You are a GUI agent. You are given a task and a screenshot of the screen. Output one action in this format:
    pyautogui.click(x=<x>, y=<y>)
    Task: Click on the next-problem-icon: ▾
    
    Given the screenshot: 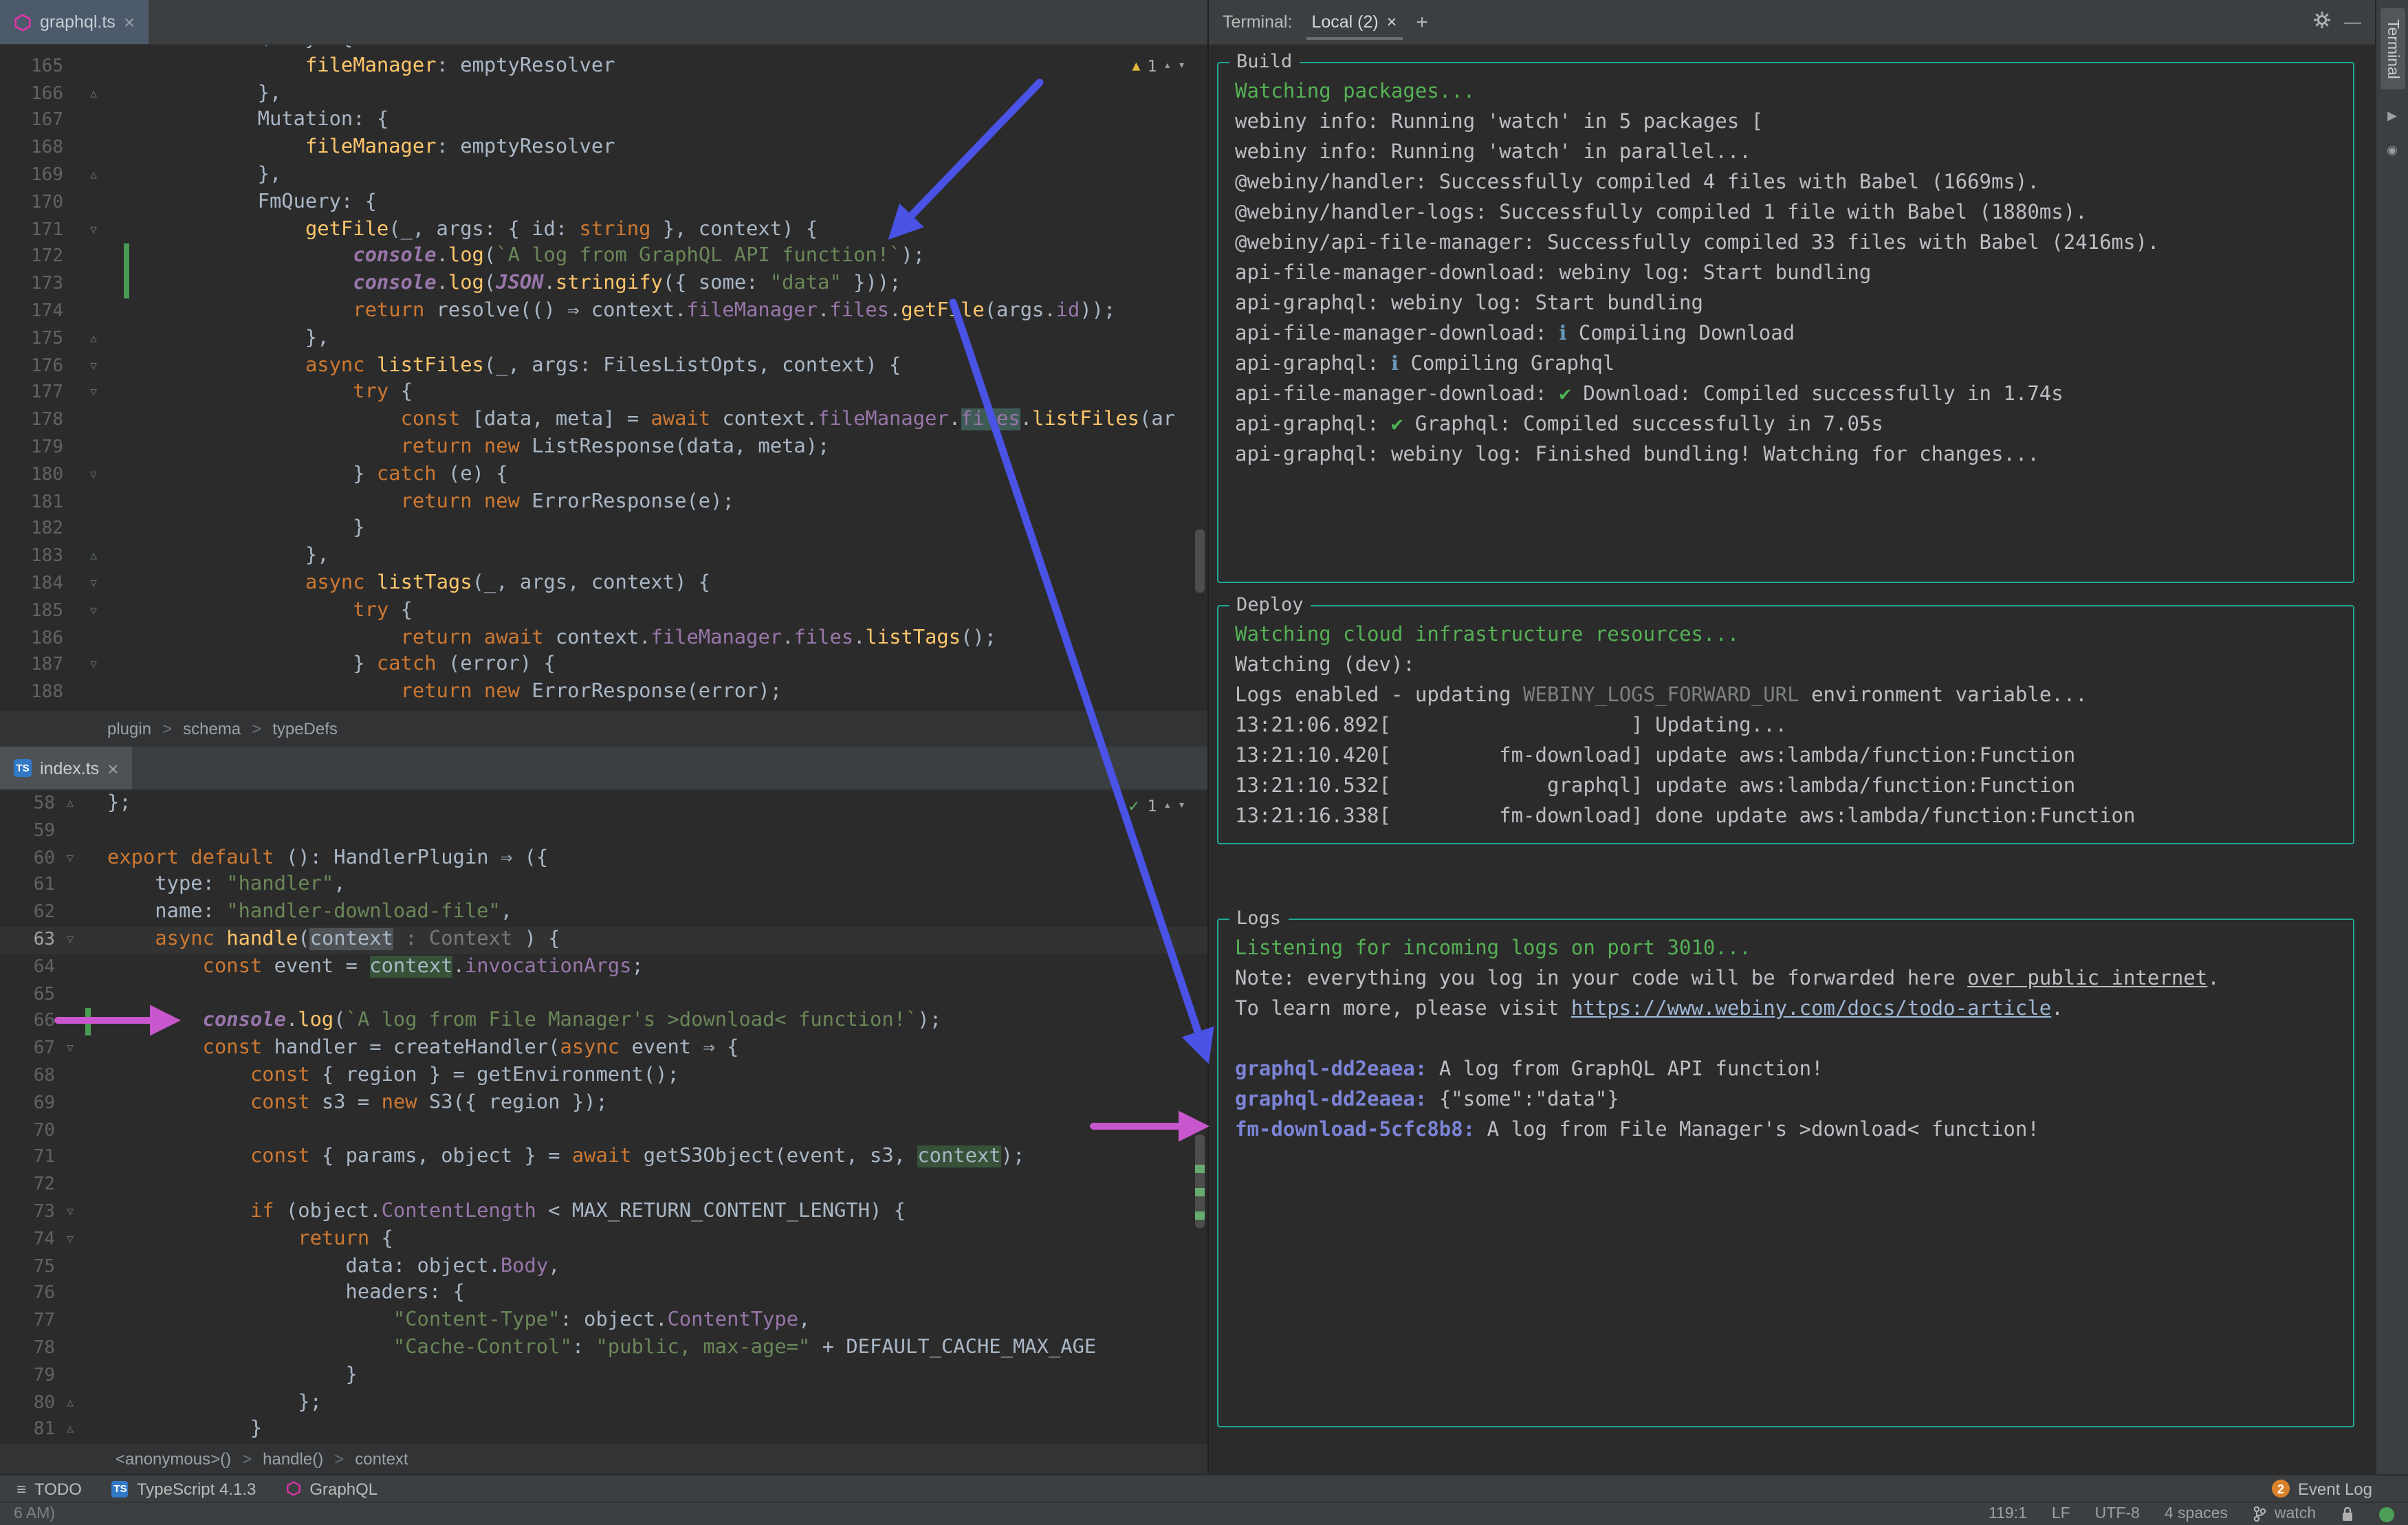 What is the action you would take?
    pyautogui.click(x=1181, y=806)
    